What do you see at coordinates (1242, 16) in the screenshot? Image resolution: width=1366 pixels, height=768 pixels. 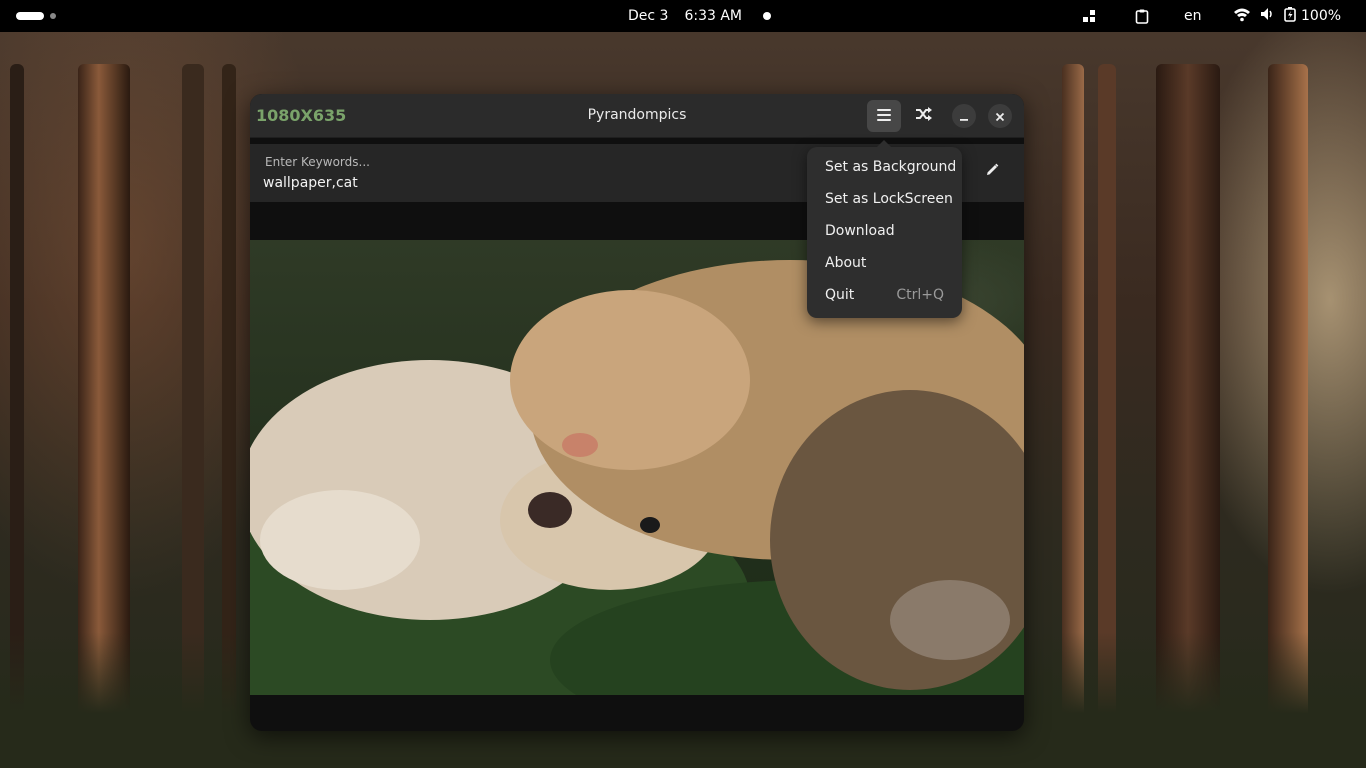 I see `wifi-icon` at bounding box center [1242, 16].